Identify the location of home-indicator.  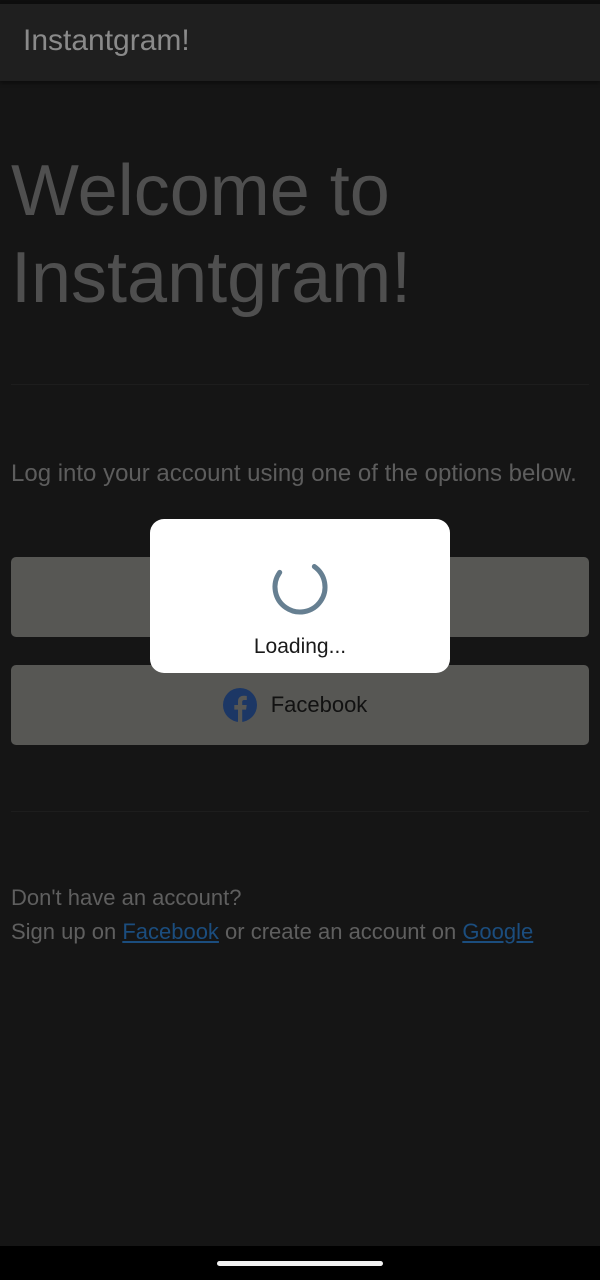
(300, 1263).